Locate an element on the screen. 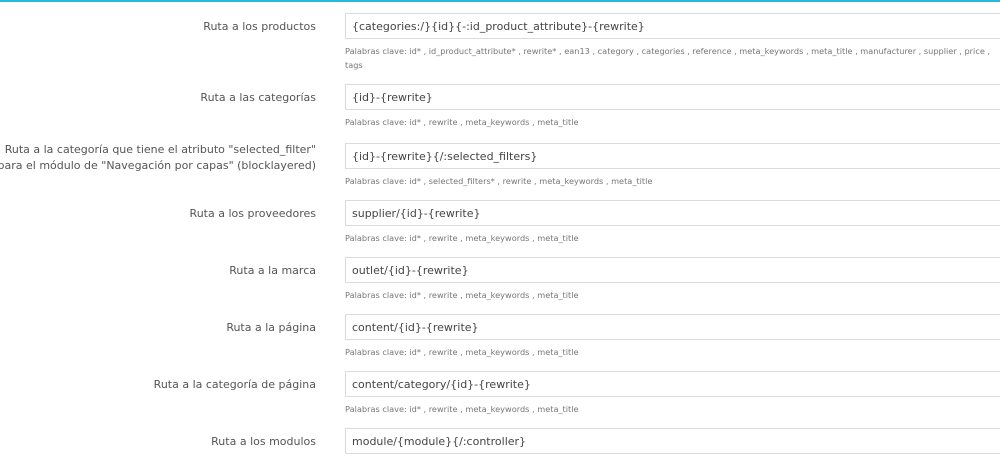 The height and width of the screenshot is (460, 1000). route-page-category-input is located at coordinates (672, 384).